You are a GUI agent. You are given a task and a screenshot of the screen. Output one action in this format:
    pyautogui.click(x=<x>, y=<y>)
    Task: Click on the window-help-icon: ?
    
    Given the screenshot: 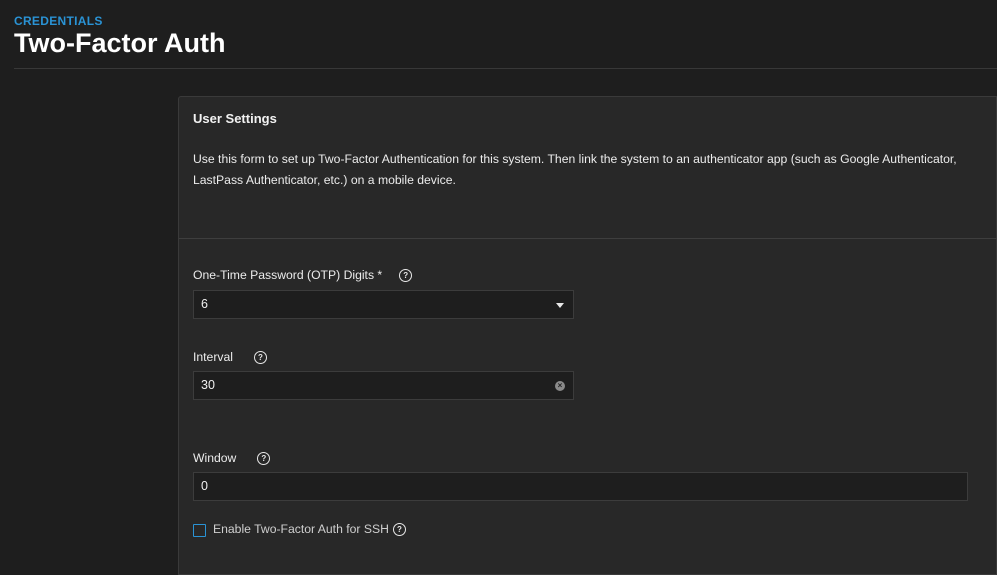 What is the action you would take?
    pyautogui.click(x=264, y=458)
    